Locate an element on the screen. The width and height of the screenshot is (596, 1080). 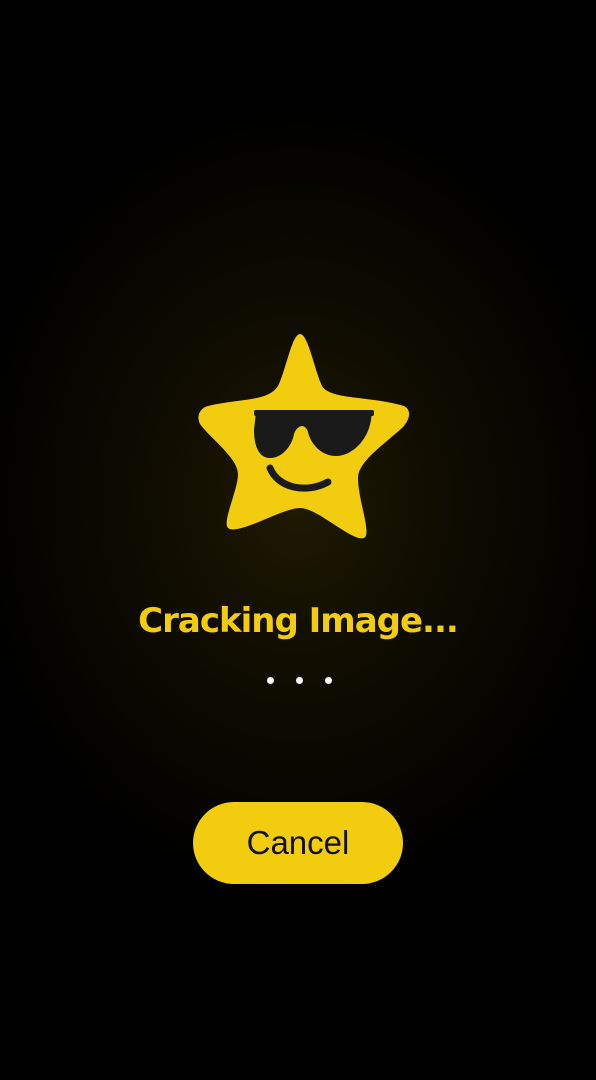
cancel-button: Cancel is located at coordinates (298, 843).